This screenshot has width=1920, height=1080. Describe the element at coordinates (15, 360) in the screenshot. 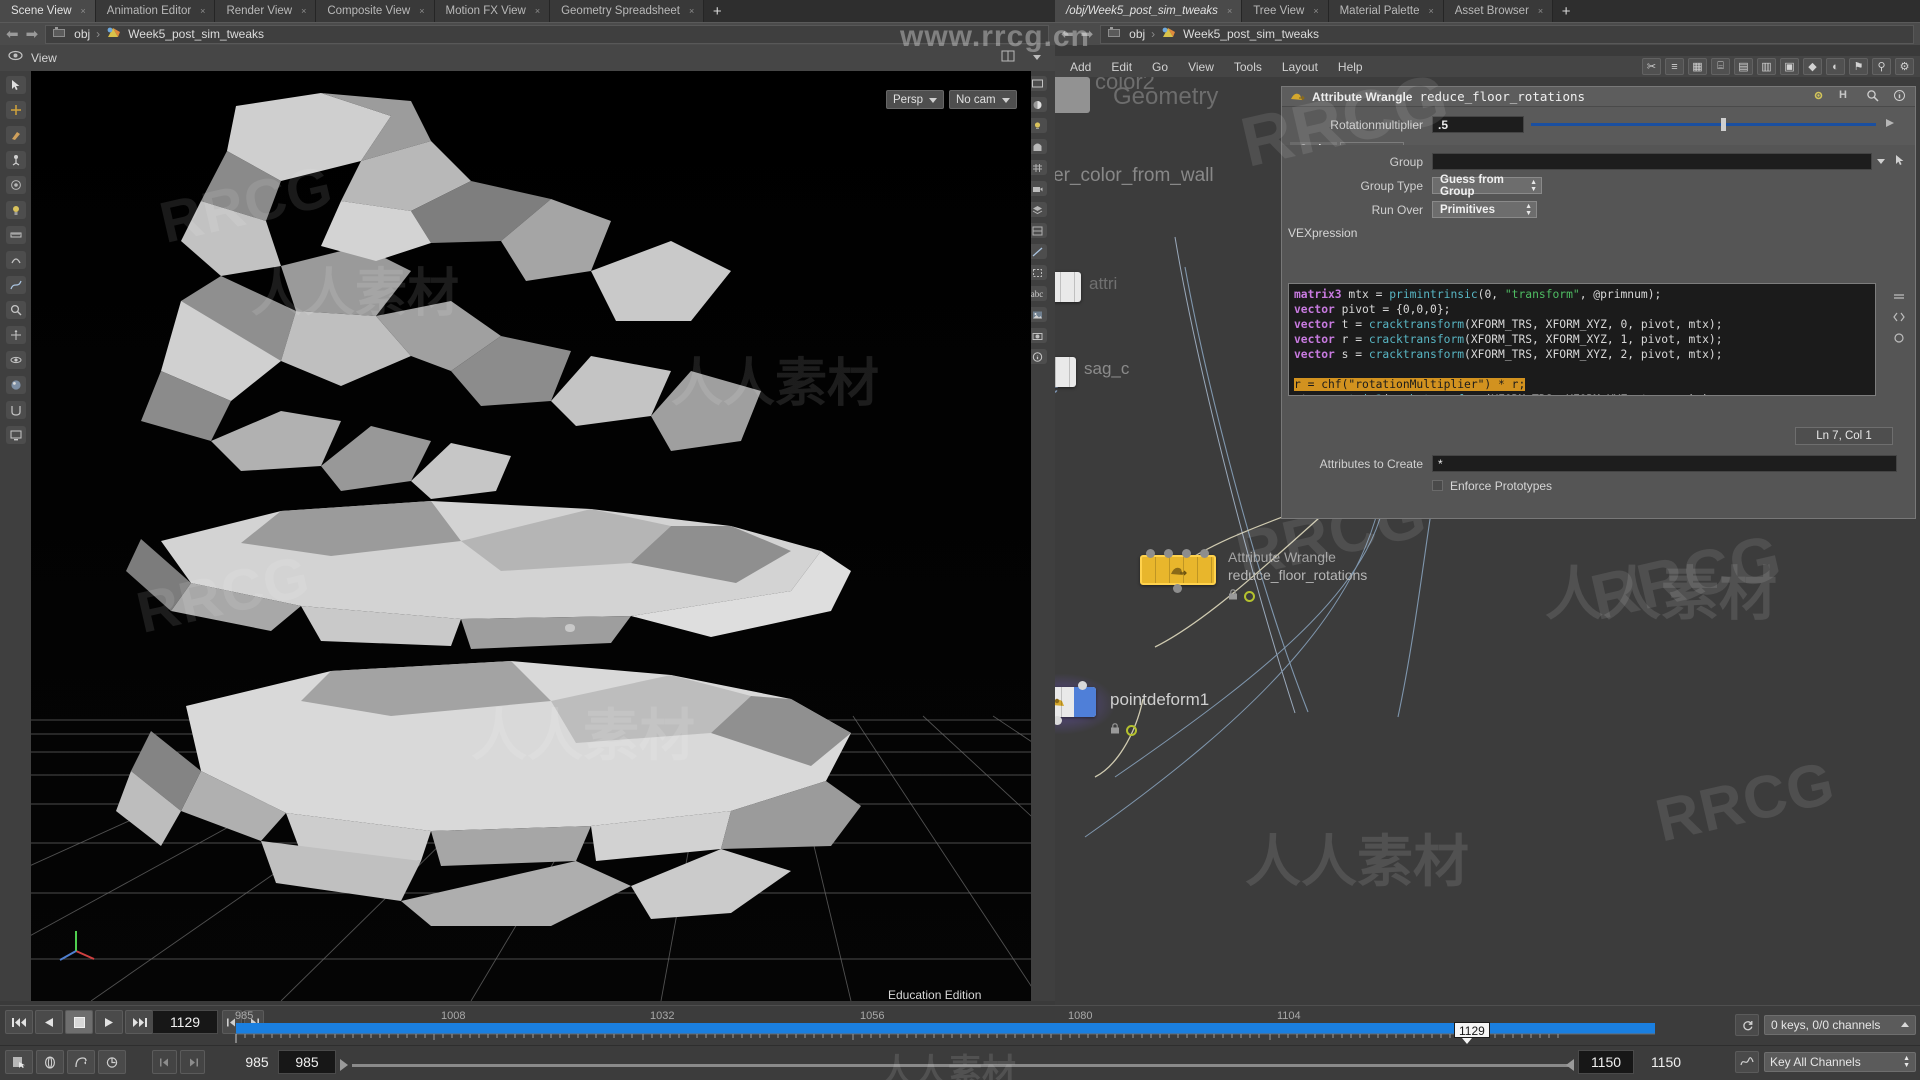

I see `orbit-icon` at that location.